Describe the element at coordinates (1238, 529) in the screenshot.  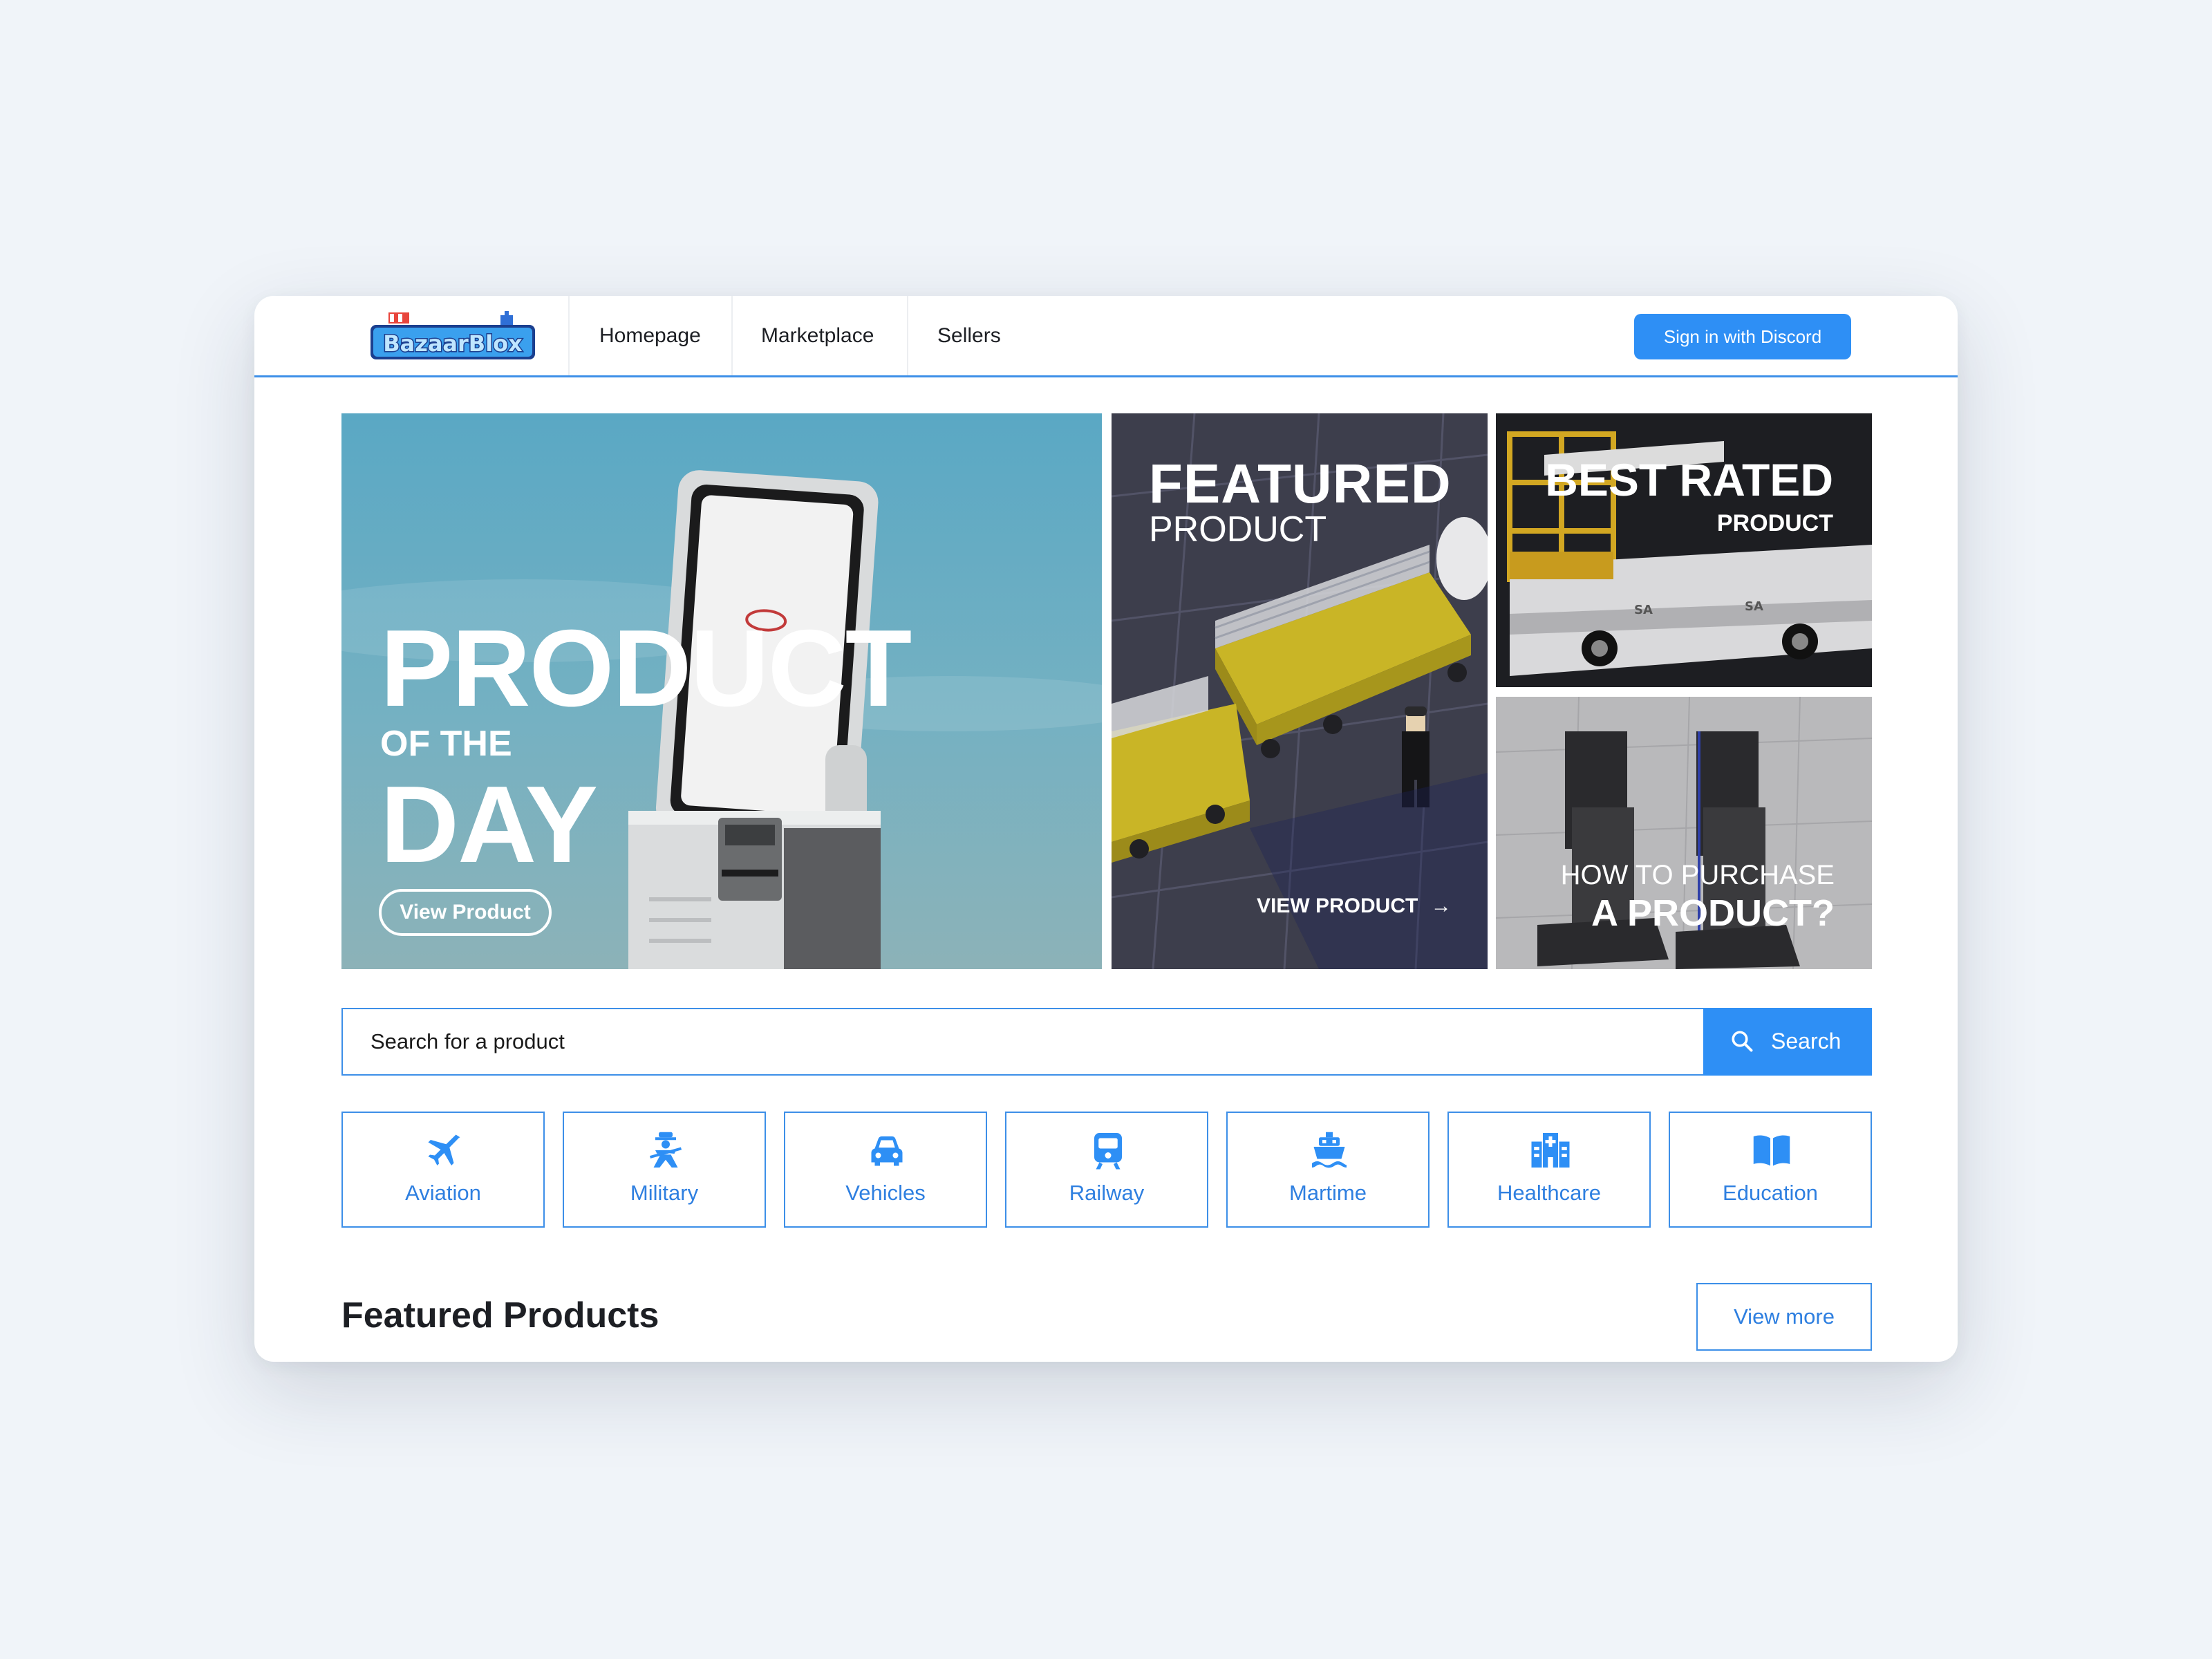
I see `featured-subtitle: PRODUCT` at that location.